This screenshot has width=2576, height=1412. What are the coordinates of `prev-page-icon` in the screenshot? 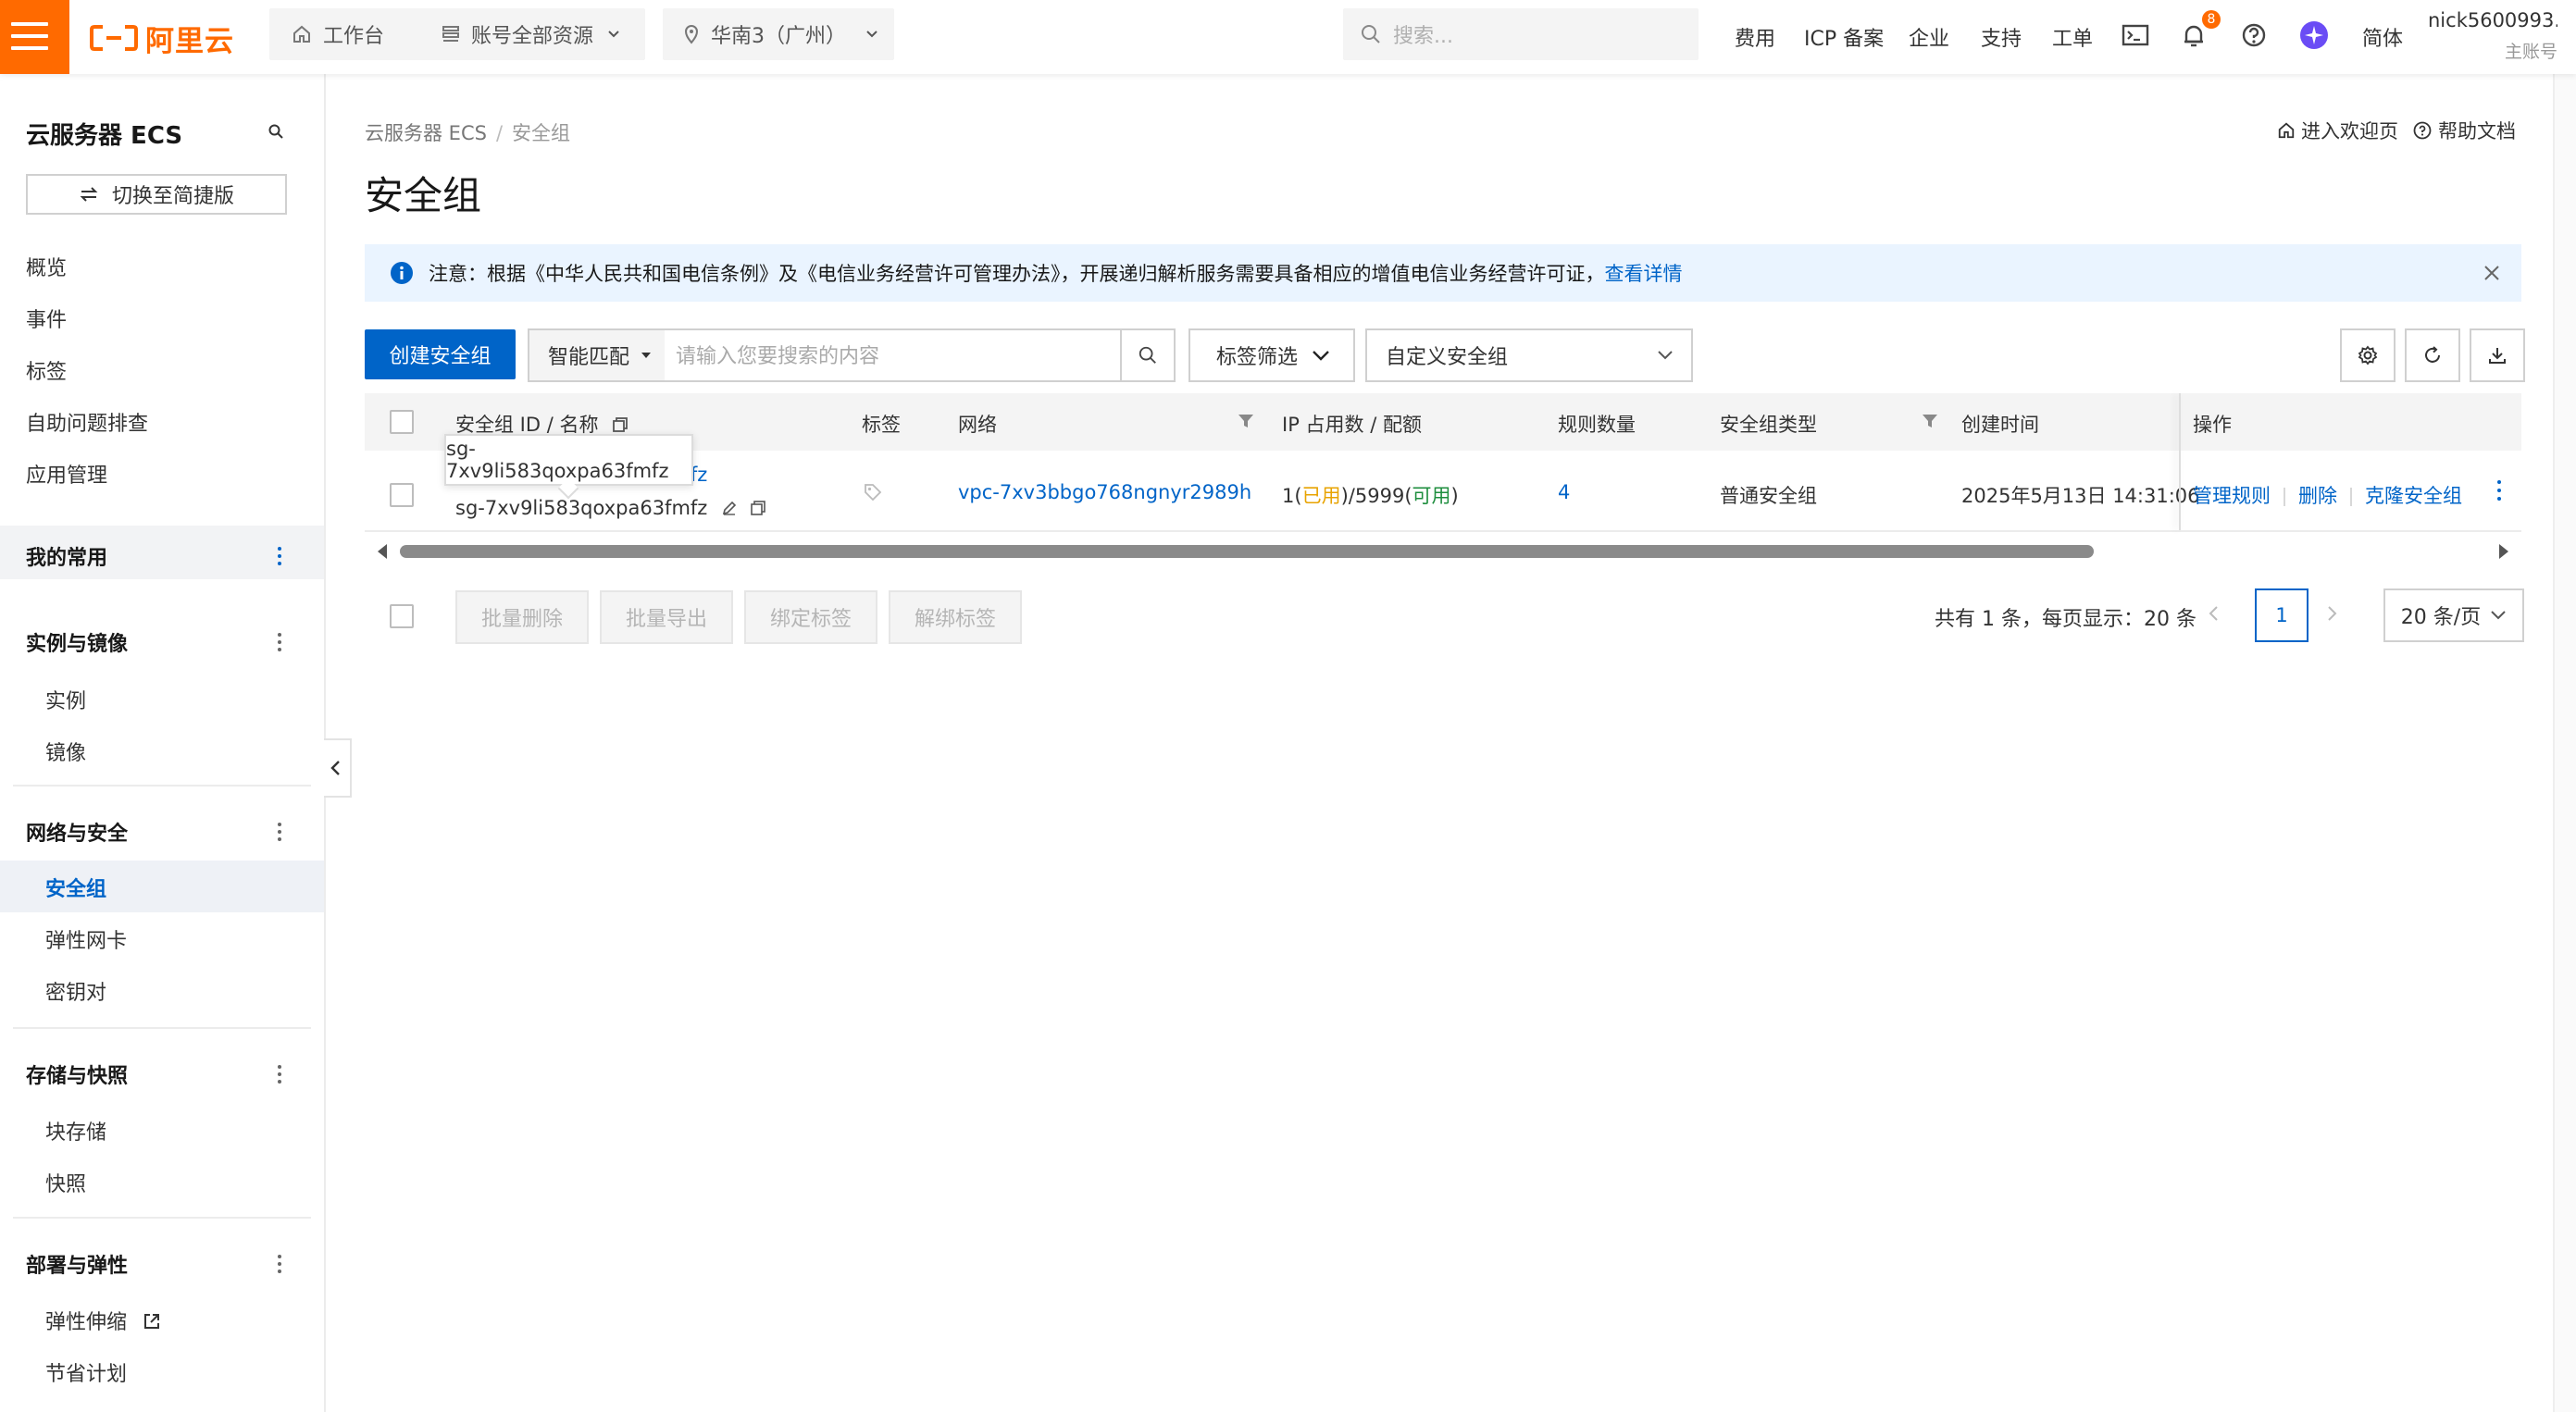 It's located at (2214, 613).